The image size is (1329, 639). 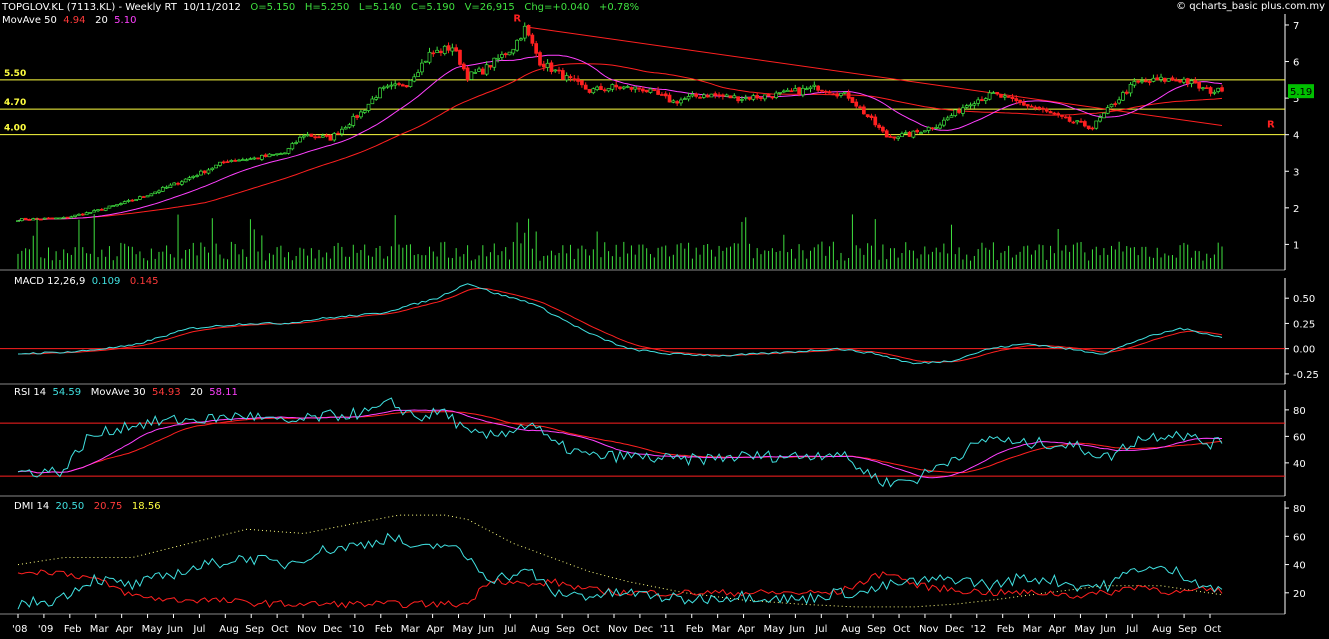 What do you see at coordinates (517, 18) in the screenshot?
I see `resistance-marker: R` at bounding box center [517, 18].